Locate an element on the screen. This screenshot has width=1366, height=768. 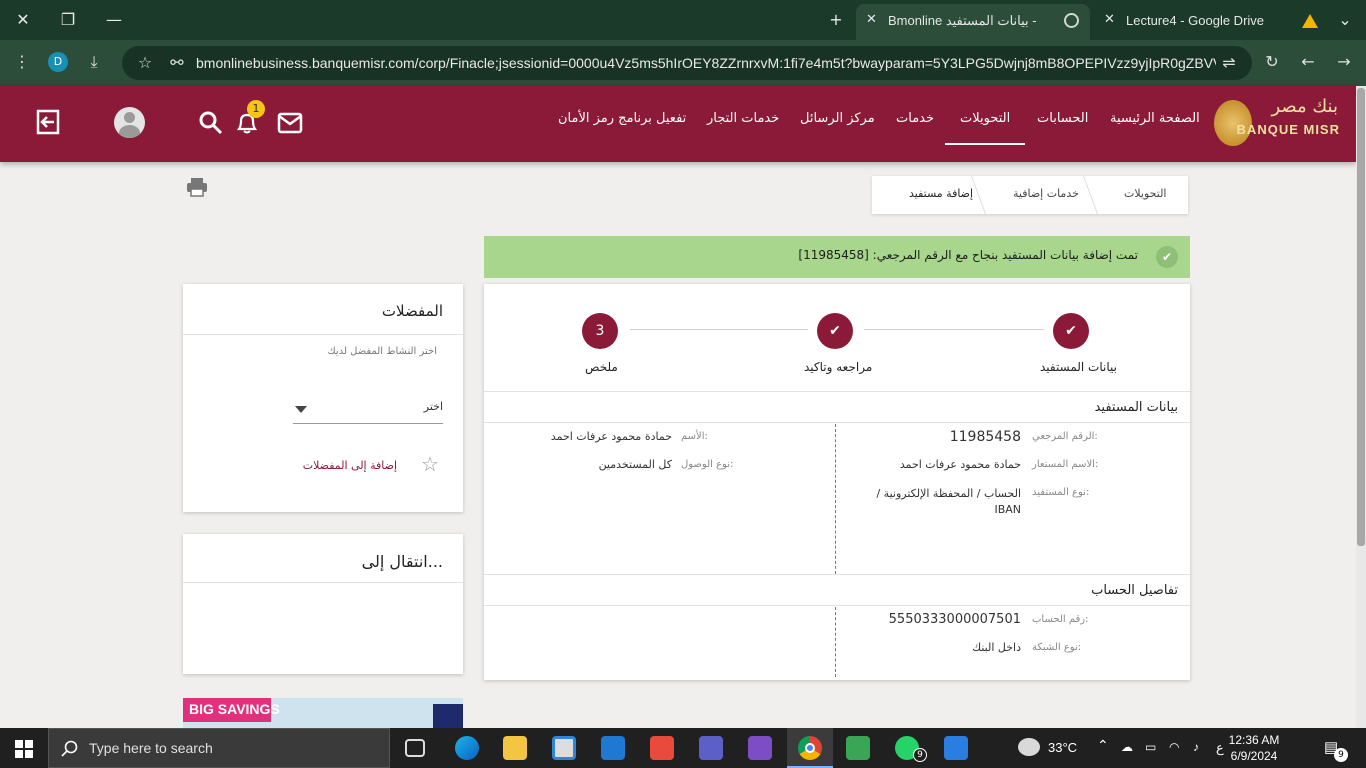
account-section-header: تفاصيل الحساب is located at coordinates (837, 590).